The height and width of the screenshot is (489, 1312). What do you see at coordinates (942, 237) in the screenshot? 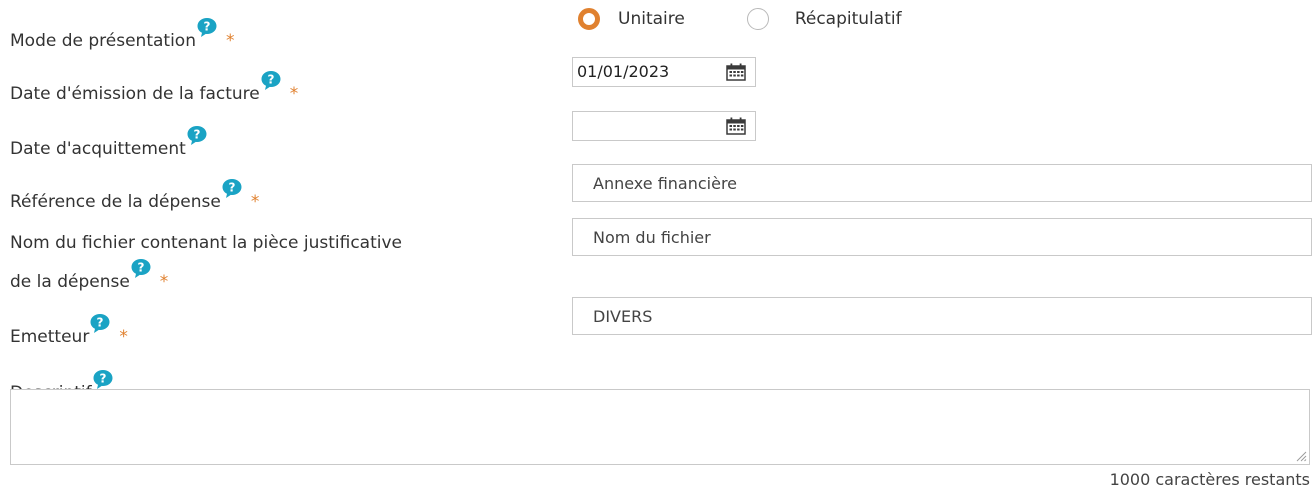
I see `file-name-input: Nom du fichier` at bounding box center [942, 237].